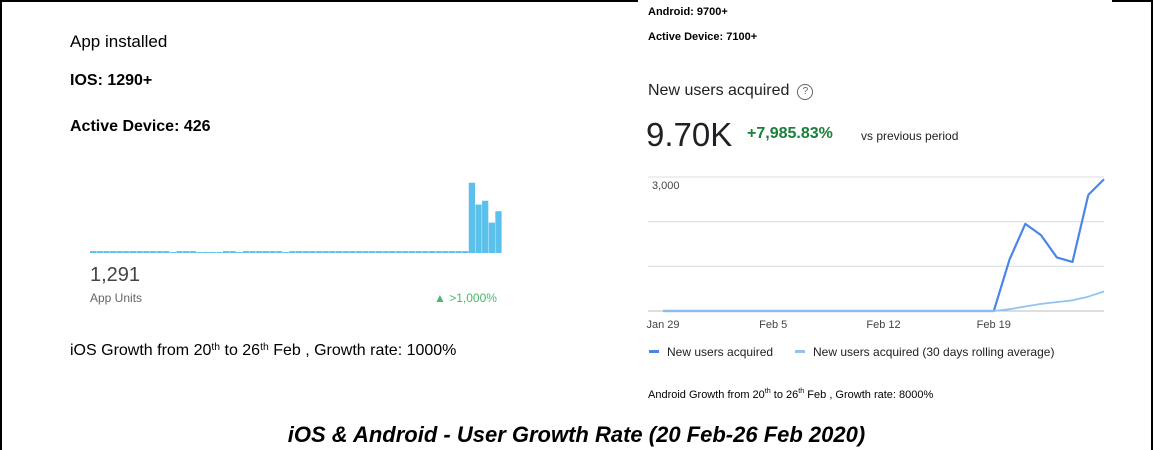 This screenshot has width=1153, height=450. What do you see at coordinates (994, 325) in the screenshot?
I see `x-tick-label: Feb 19` at bounding box center [994, 325].